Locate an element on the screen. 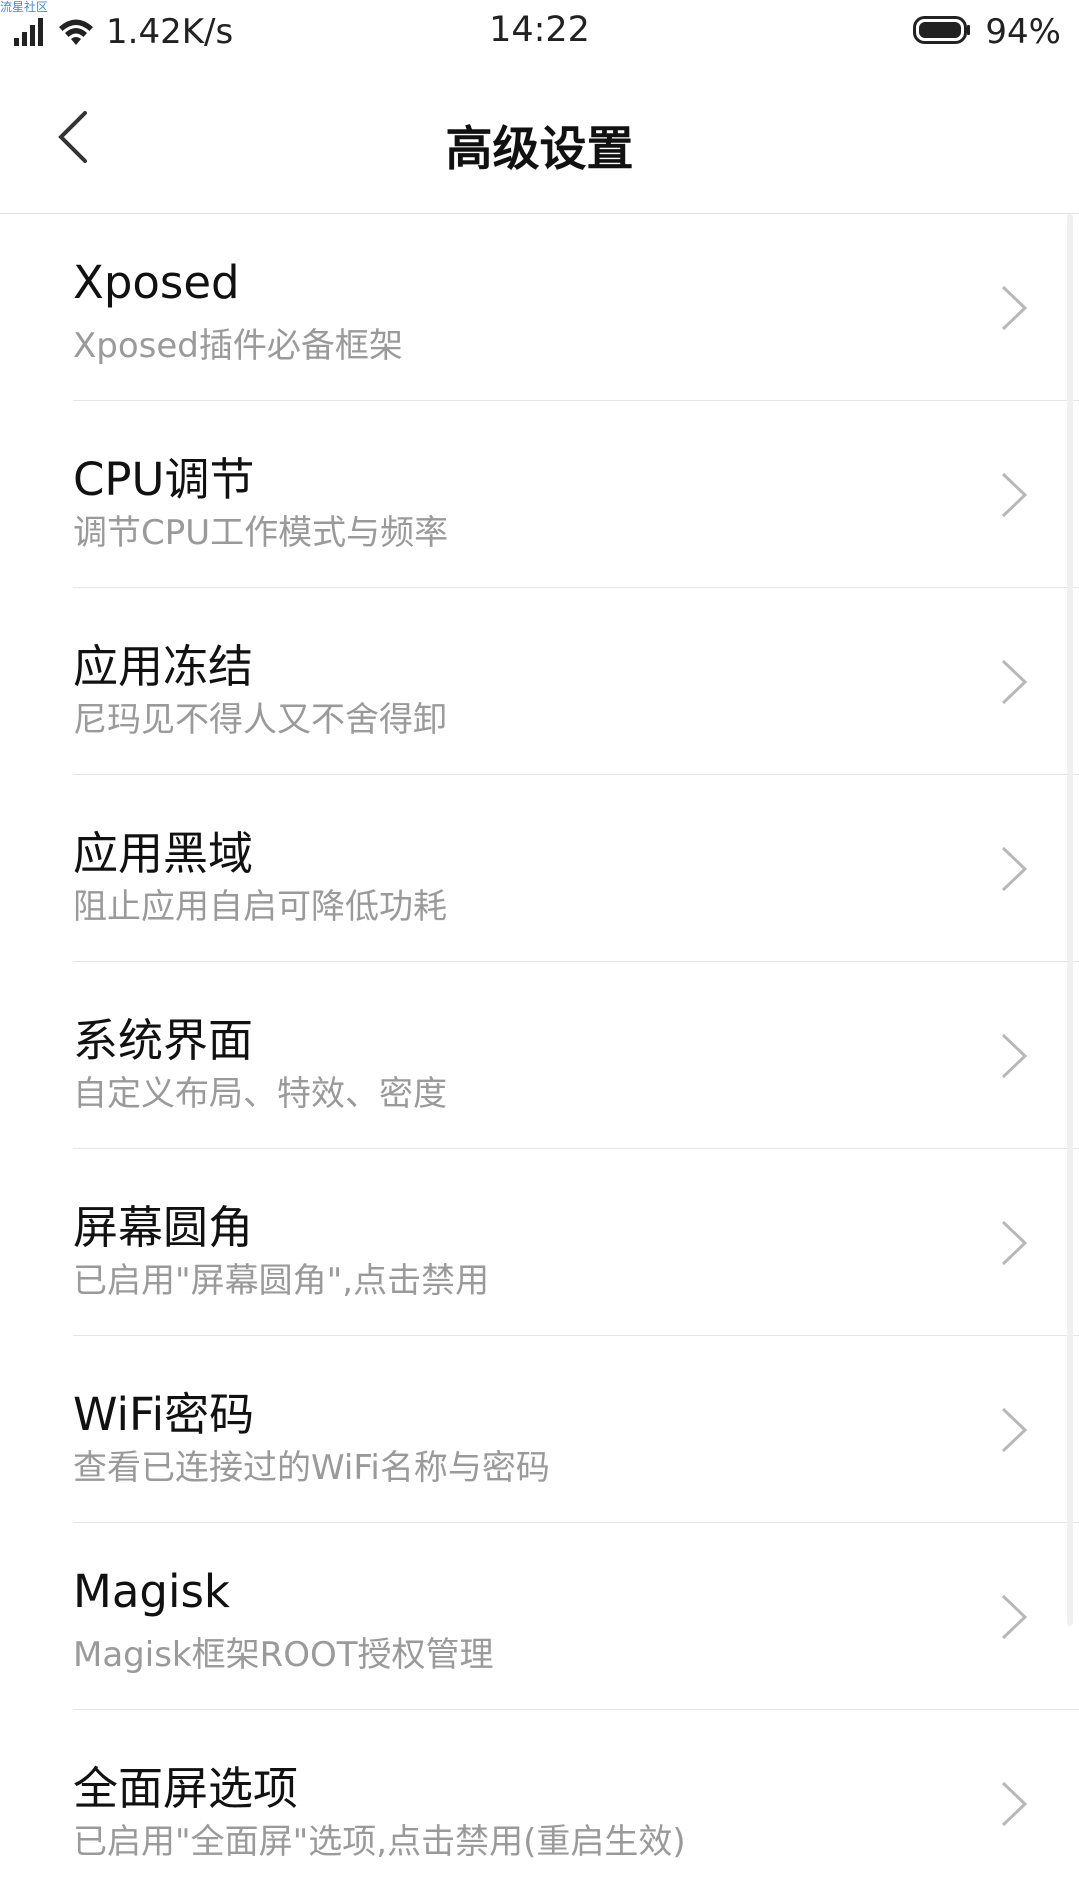 The height and width of the screenshot is (1896, 1079). list-item-title: 应用冻结 is located at coordinates (163, 666).